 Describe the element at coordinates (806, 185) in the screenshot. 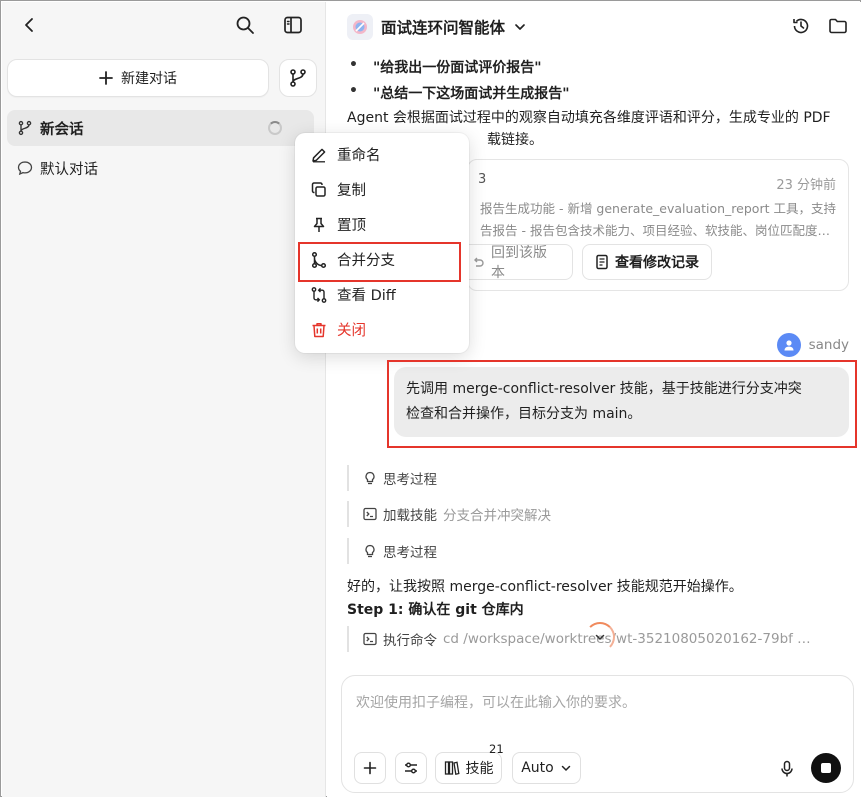

I see `version-time: 23 分钟前` at that location.